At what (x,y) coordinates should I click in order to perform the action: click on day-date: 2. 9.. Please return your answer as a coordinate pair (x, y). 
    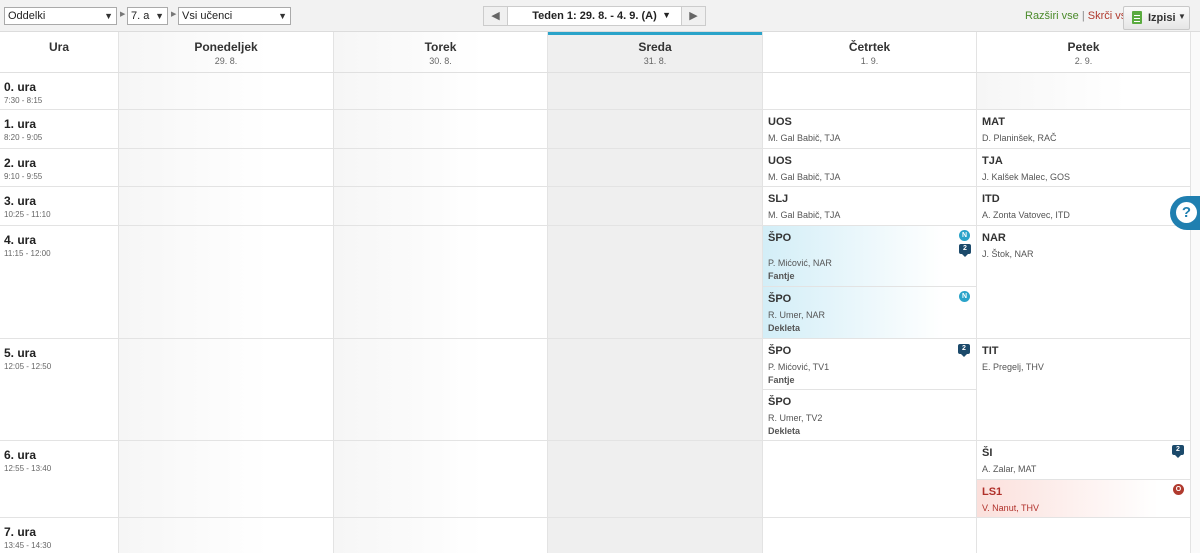
    Looking at the image, I should click on (1083, 61).